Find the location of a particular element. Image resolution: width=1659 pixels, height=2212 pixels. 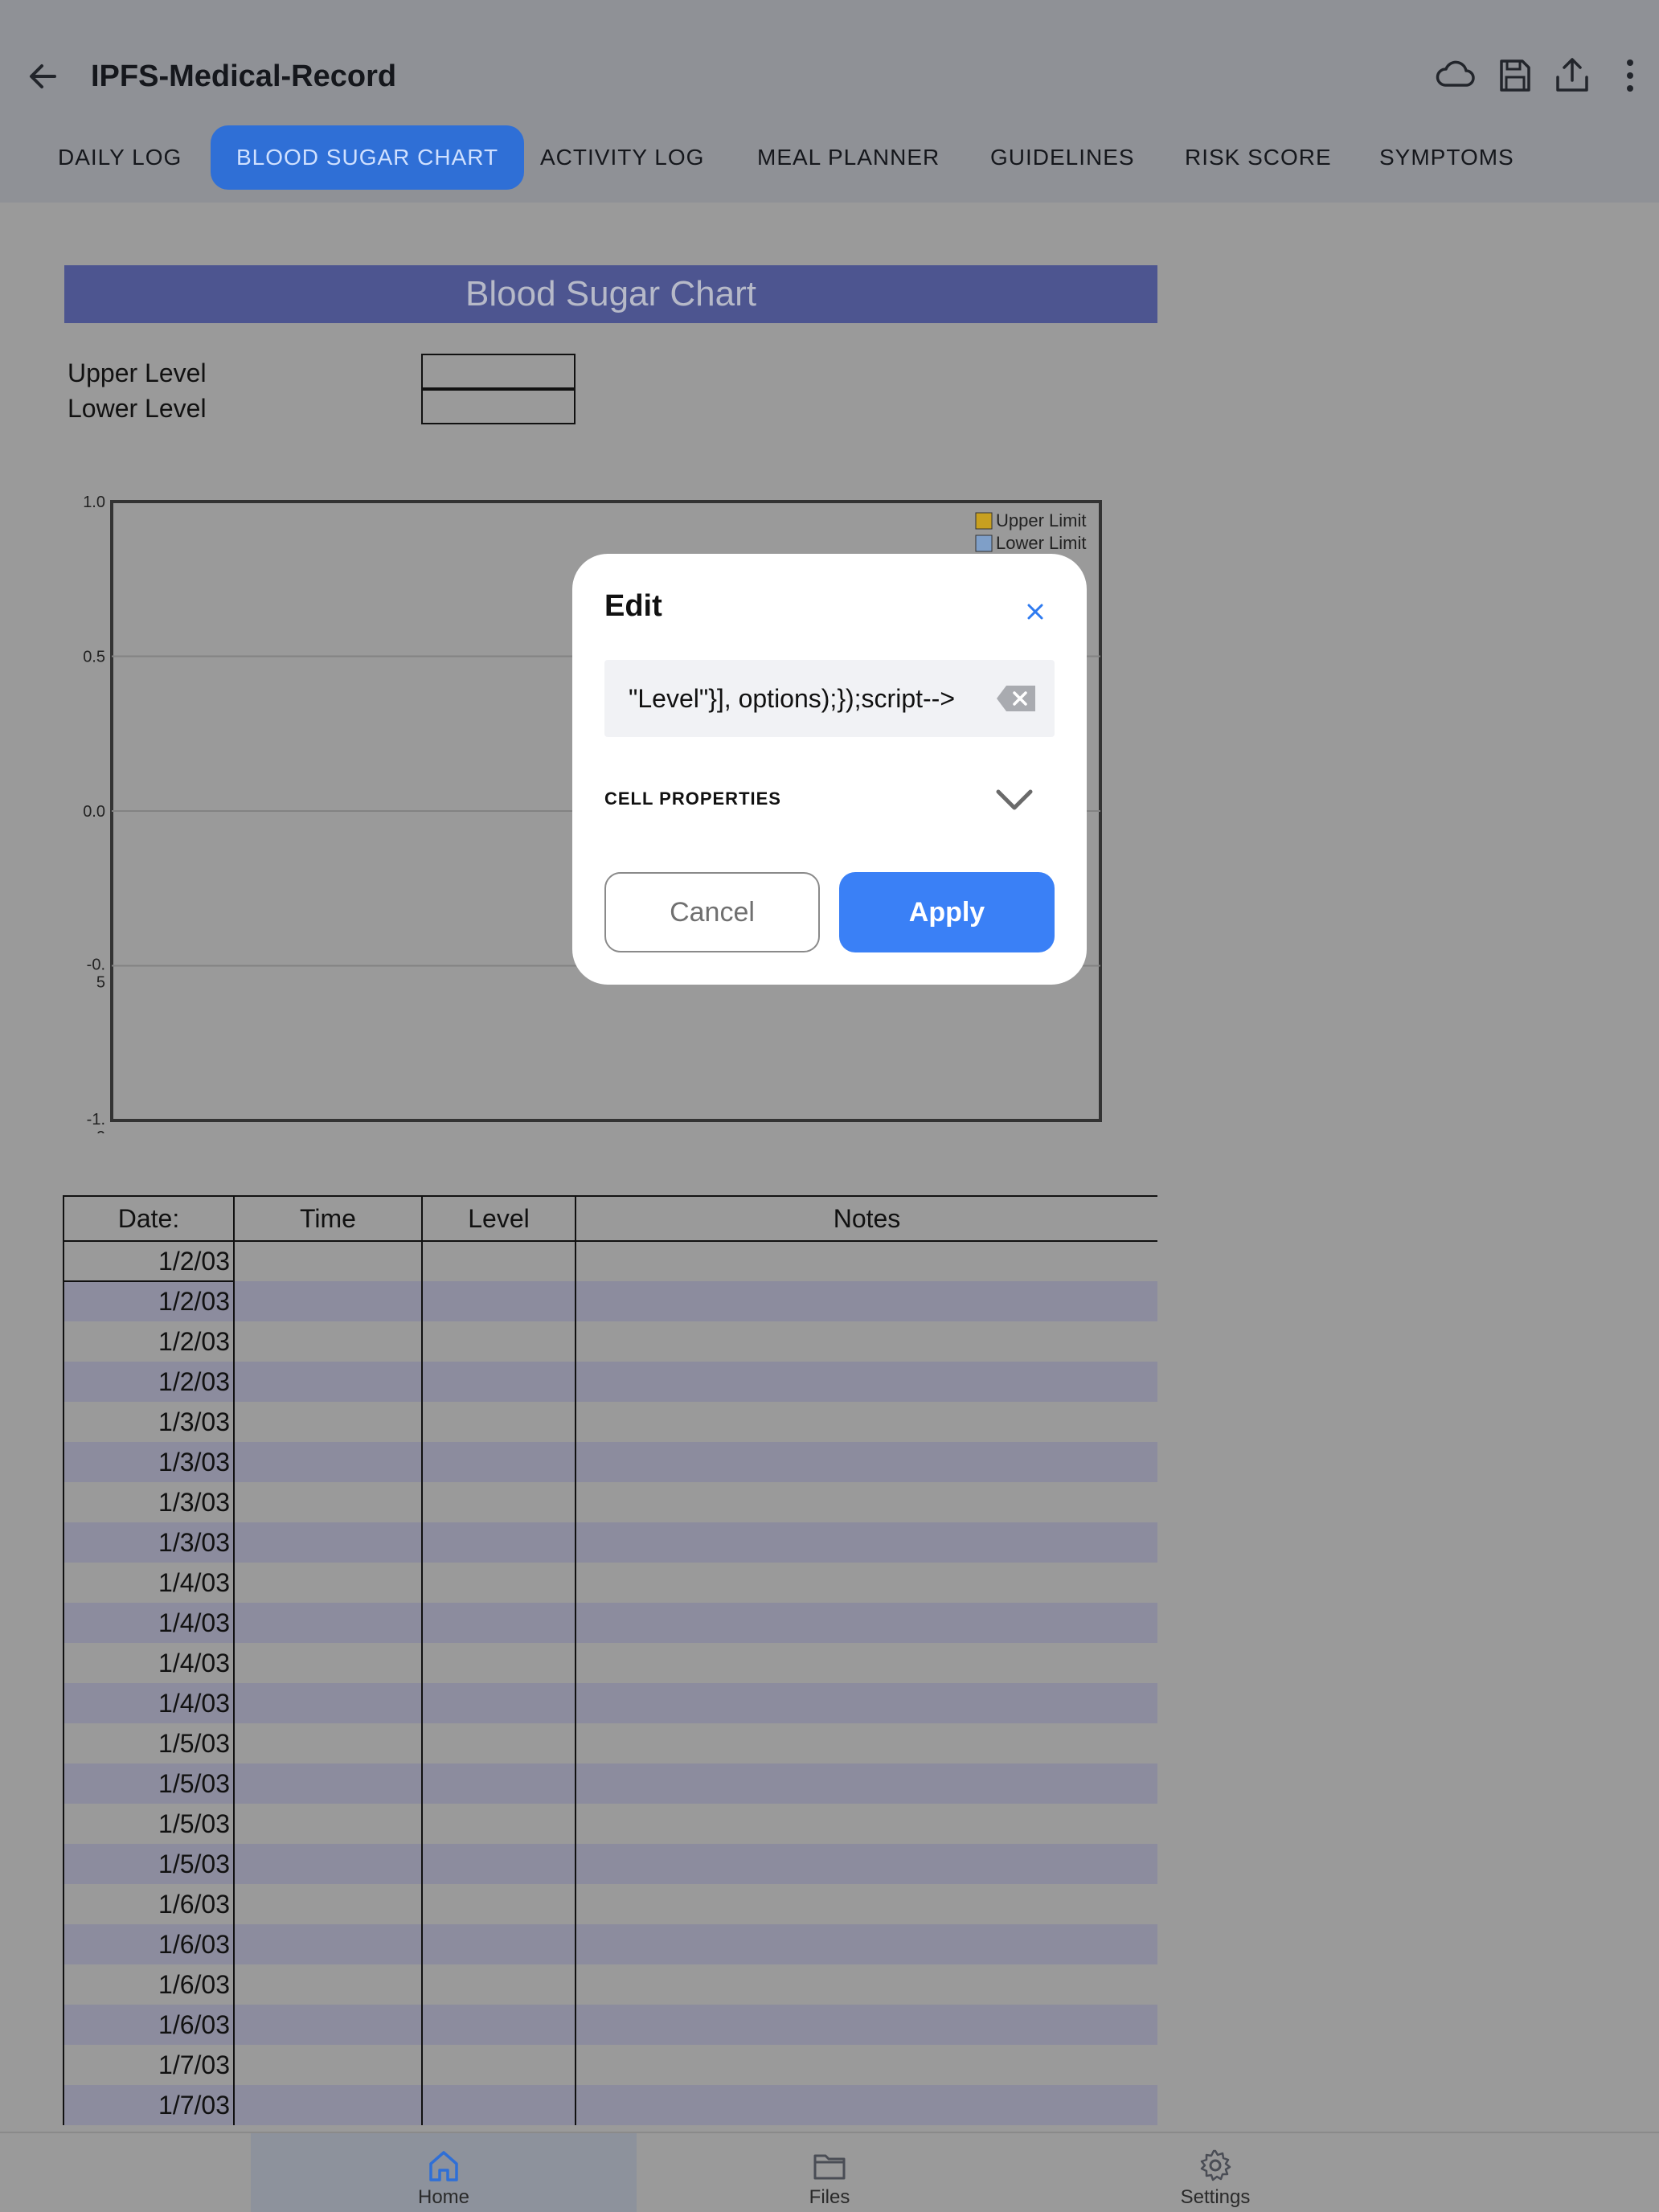

sheet-title: Blood Sugar Chart is located at coordinates (610, 294).